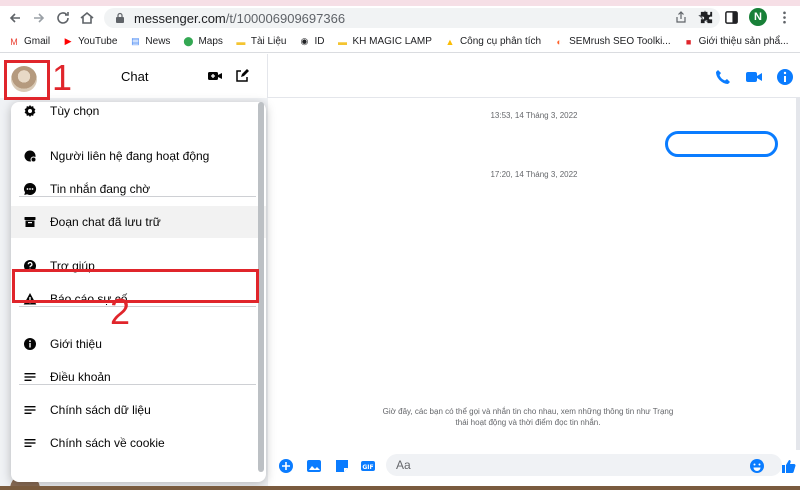 This screenshot has width=800, height=490. I want to click on phone-call-icon, so click(723, 77).